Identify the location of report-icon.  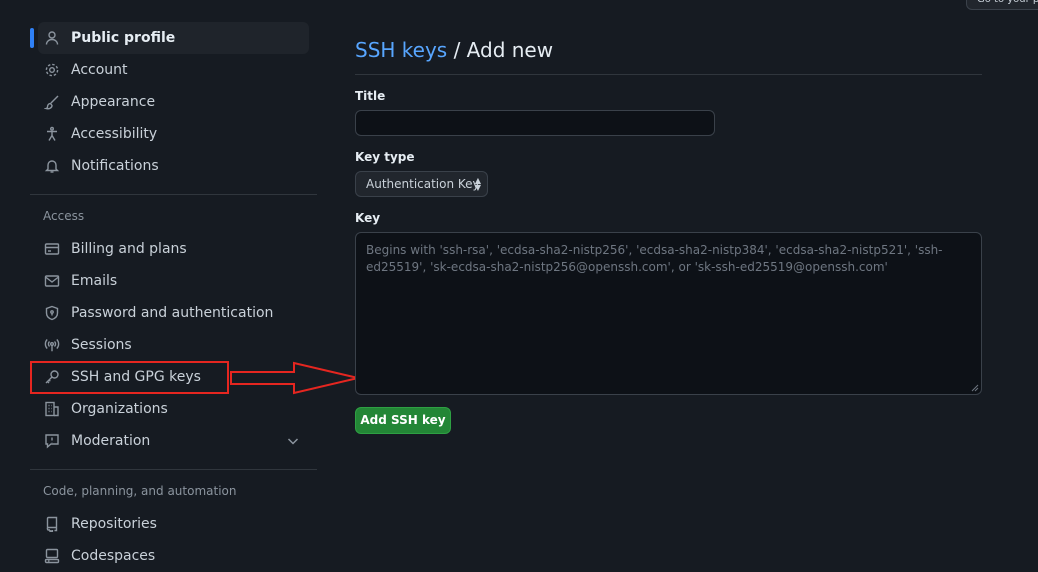
(52, 441).